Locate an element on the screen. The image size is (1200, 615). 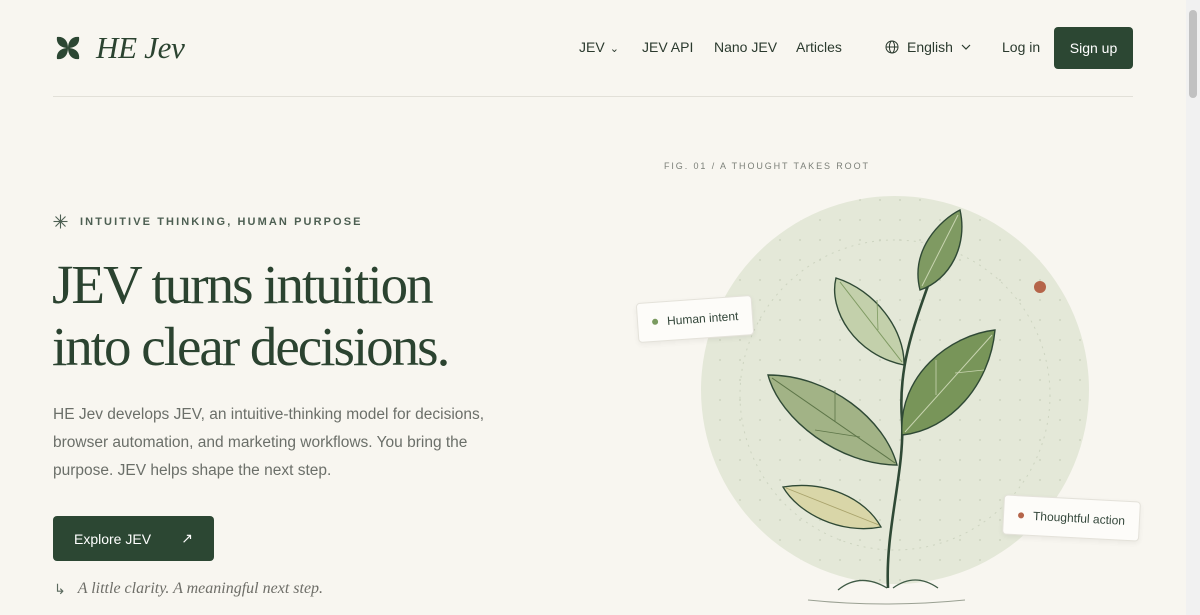
chip-human-intent: Human intent is located at coordinates (695, 319).